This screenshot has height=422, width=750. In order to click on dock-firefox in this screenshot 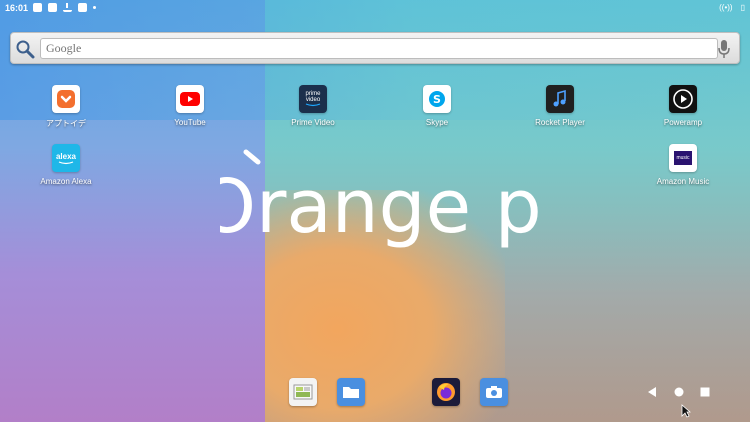, I will do `click(446, 392)`.